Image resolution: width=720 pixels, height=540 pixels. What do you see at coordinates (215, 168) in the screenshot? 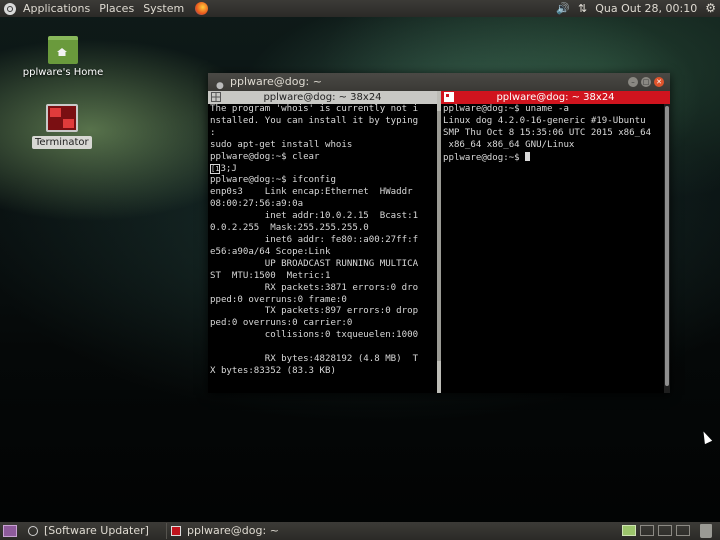
I see `escape-sequence-glyph: [1` at bounding box center [215, 168].